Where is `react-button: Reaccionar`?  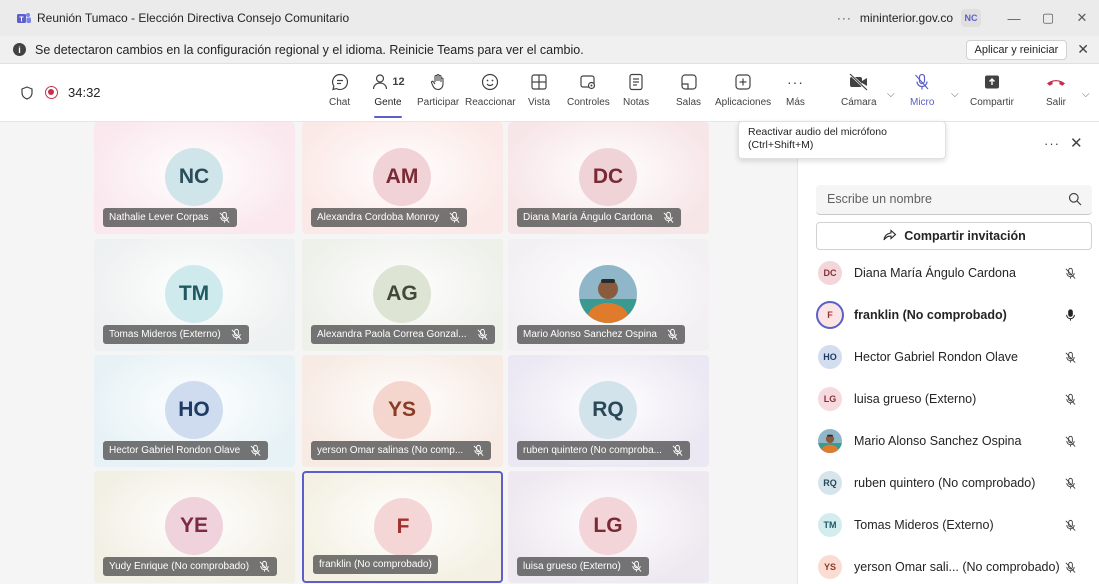
react-button: Reaccionar is located at coordinates (490, 94).